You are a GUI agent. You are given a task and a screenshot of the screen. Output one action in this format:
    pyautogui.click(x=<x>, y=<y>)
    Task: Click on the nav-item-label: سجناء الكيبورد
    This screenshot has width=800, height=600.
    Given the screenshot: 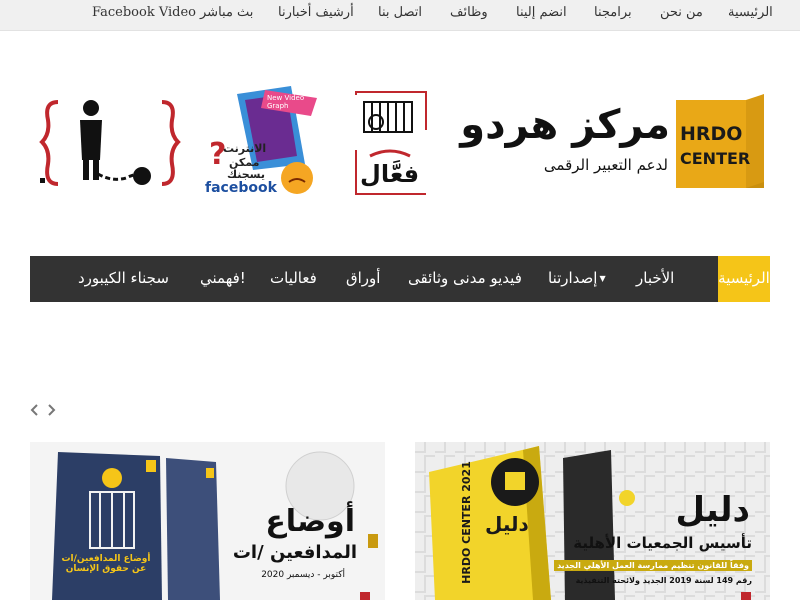 What is the action you would take?
    pyautogui.click(x=123, y=278)
    